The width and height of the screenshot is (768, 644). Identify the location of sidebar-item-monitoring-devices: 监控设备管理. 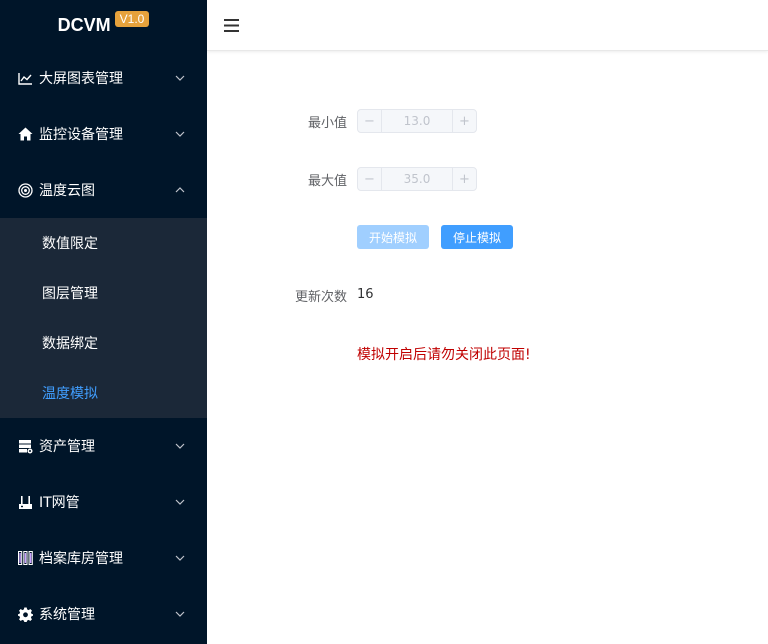
(103, 134).